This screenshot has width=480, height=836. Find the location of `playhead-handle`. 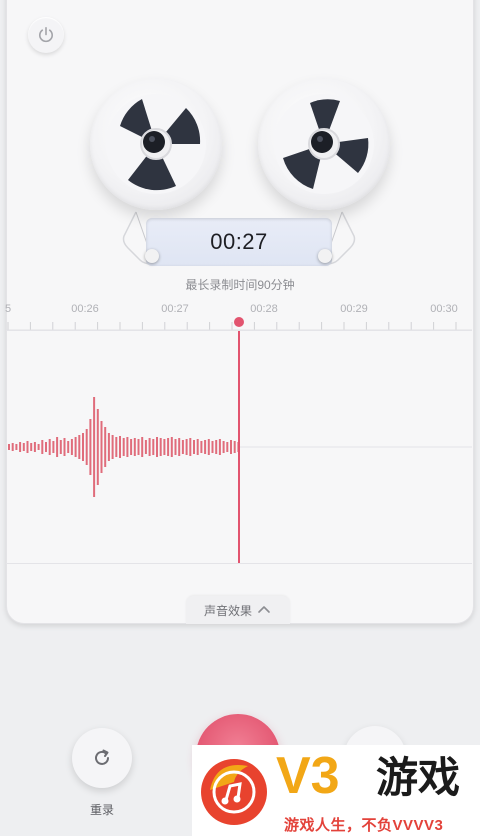

playhead-handle is located at coordinates (239, 322).